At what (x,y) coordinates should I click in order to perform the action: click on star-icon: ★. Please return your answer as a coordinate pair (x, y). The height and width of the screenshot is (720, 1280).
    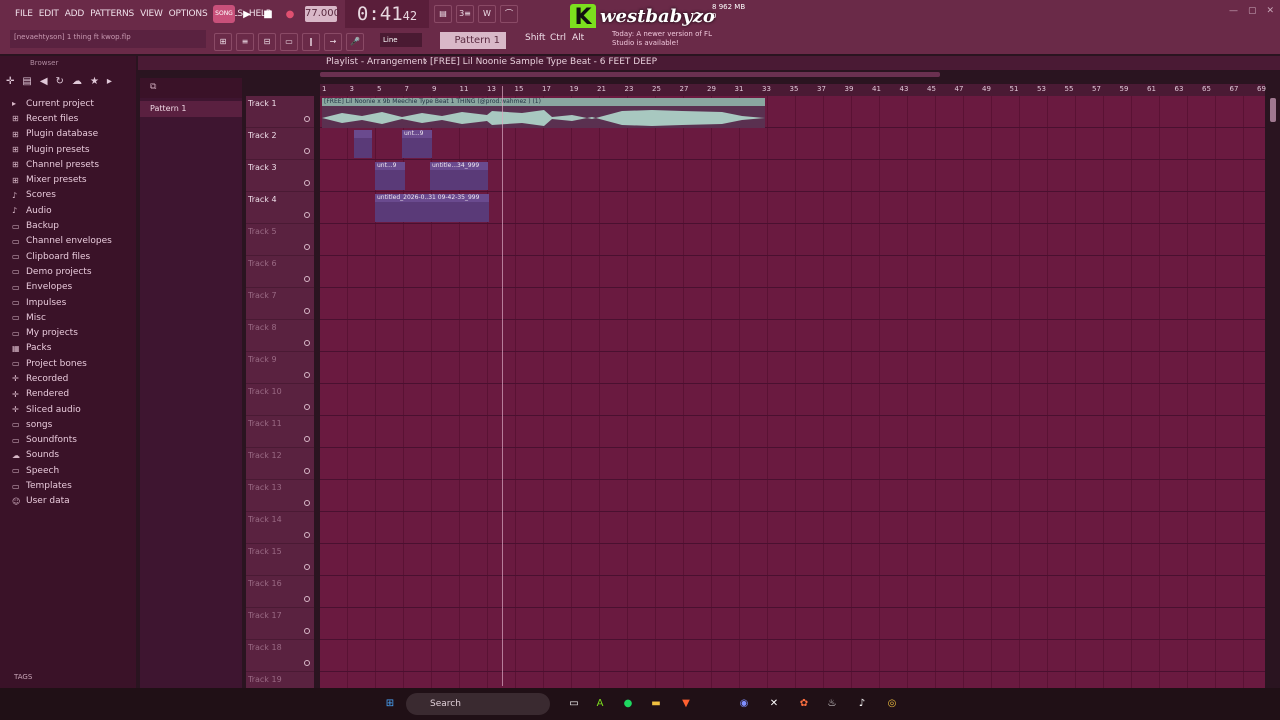
    Looking at the image, I should click on (94, 81).